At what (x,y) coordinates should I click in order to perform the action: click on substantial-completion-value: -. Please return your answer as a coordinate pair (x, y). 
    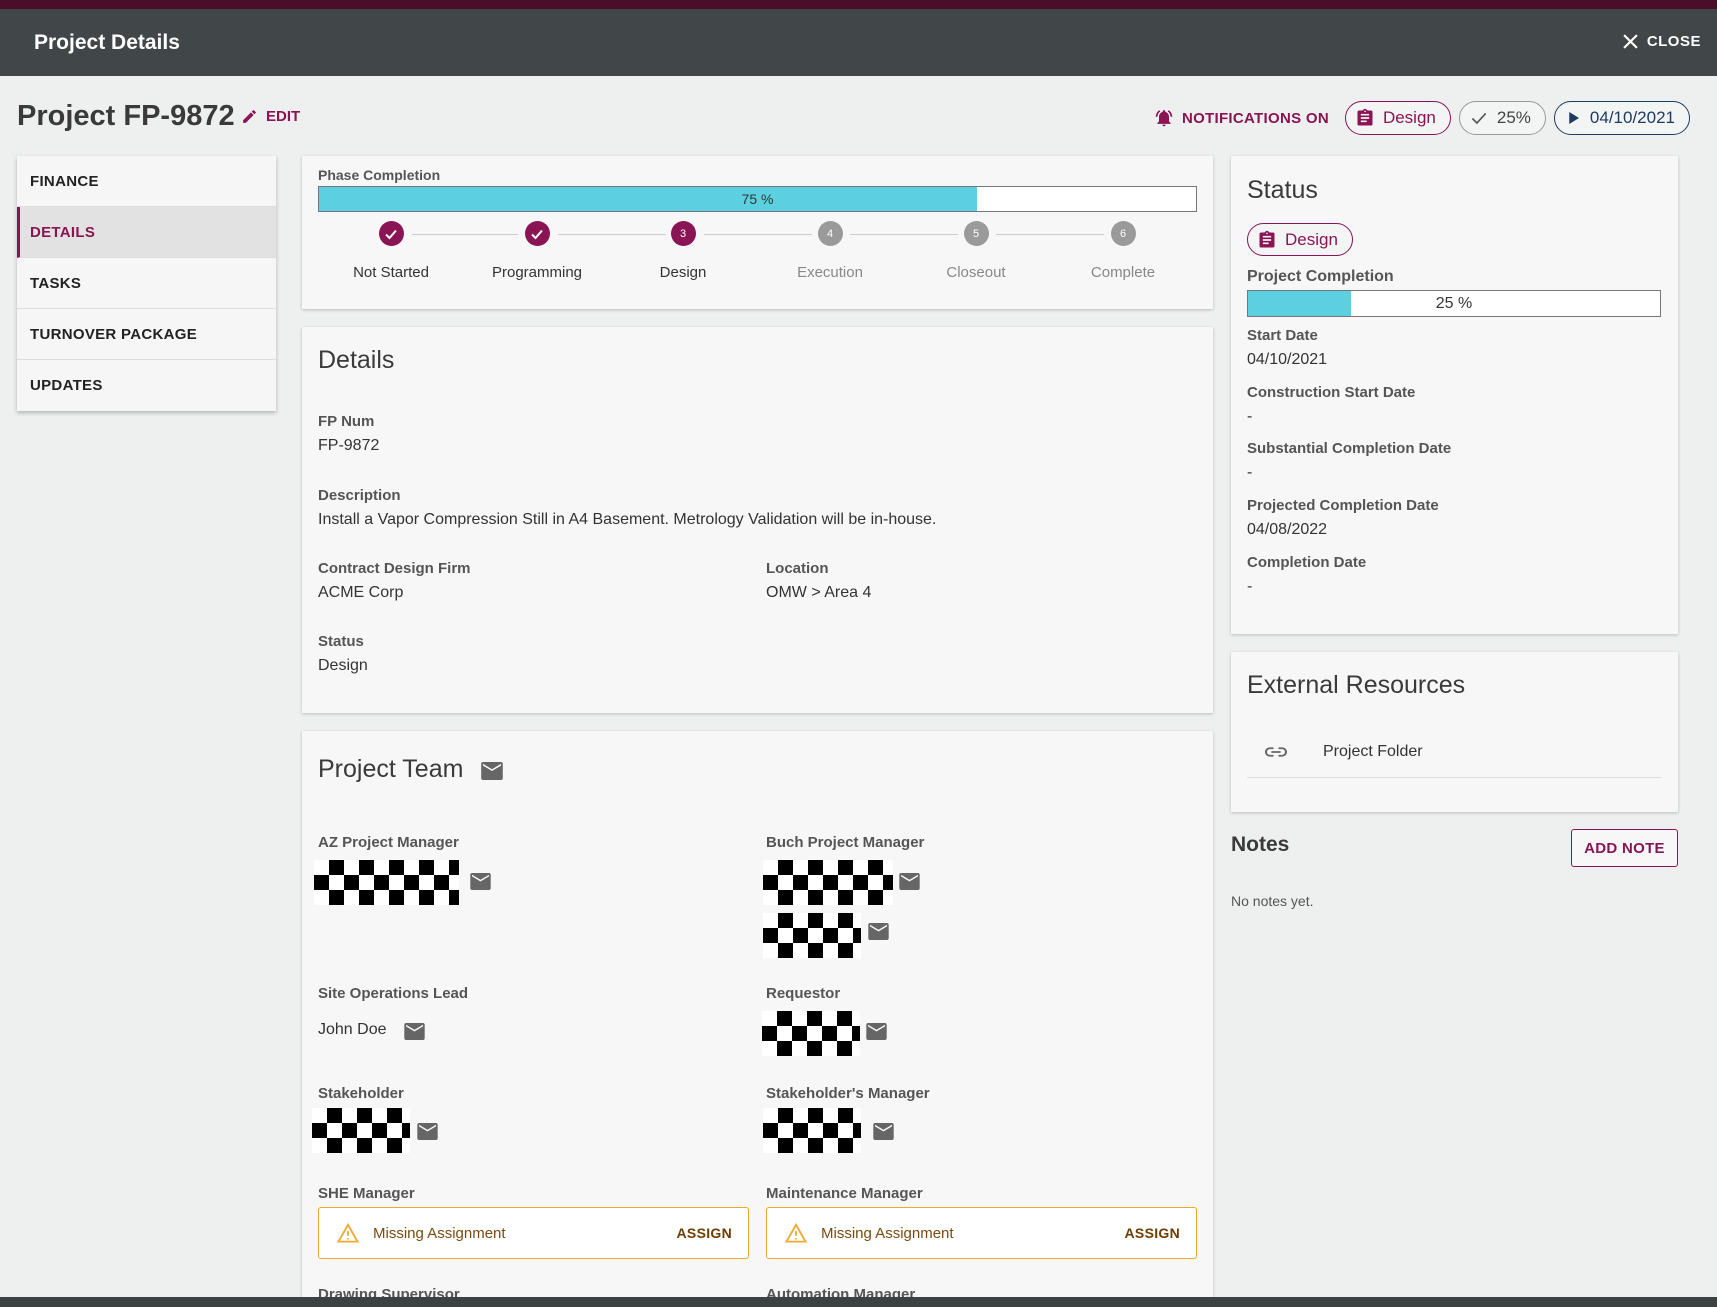
    Looking at the image, I should click on (1250, 472).